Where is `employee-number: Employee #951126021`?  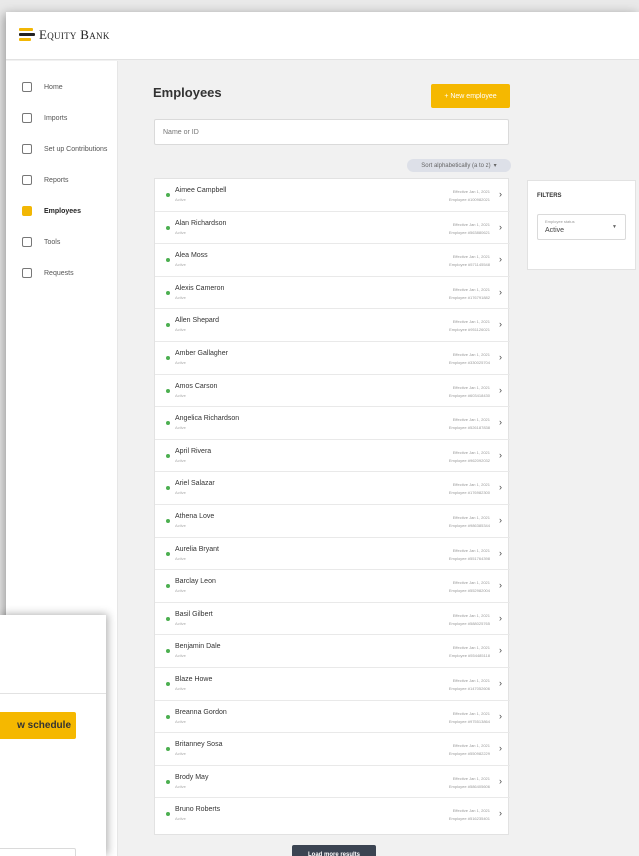
employee-number: Employee #951126021 is located at coordinates (469, 330).